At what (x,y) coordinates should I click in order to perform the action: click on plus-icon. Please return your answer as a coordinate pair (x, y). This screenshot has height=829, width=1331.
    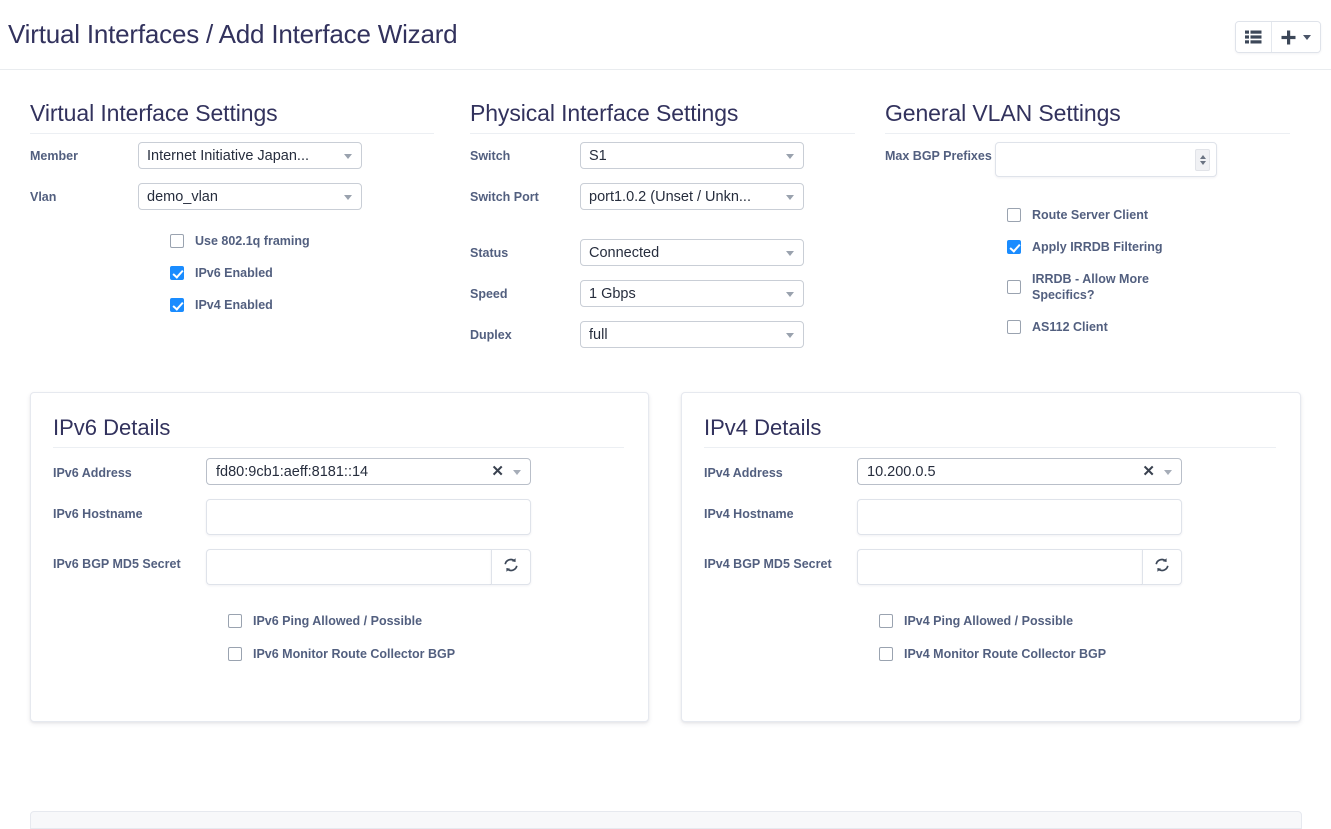
    Looking at the image, I should click on (1288, 37).